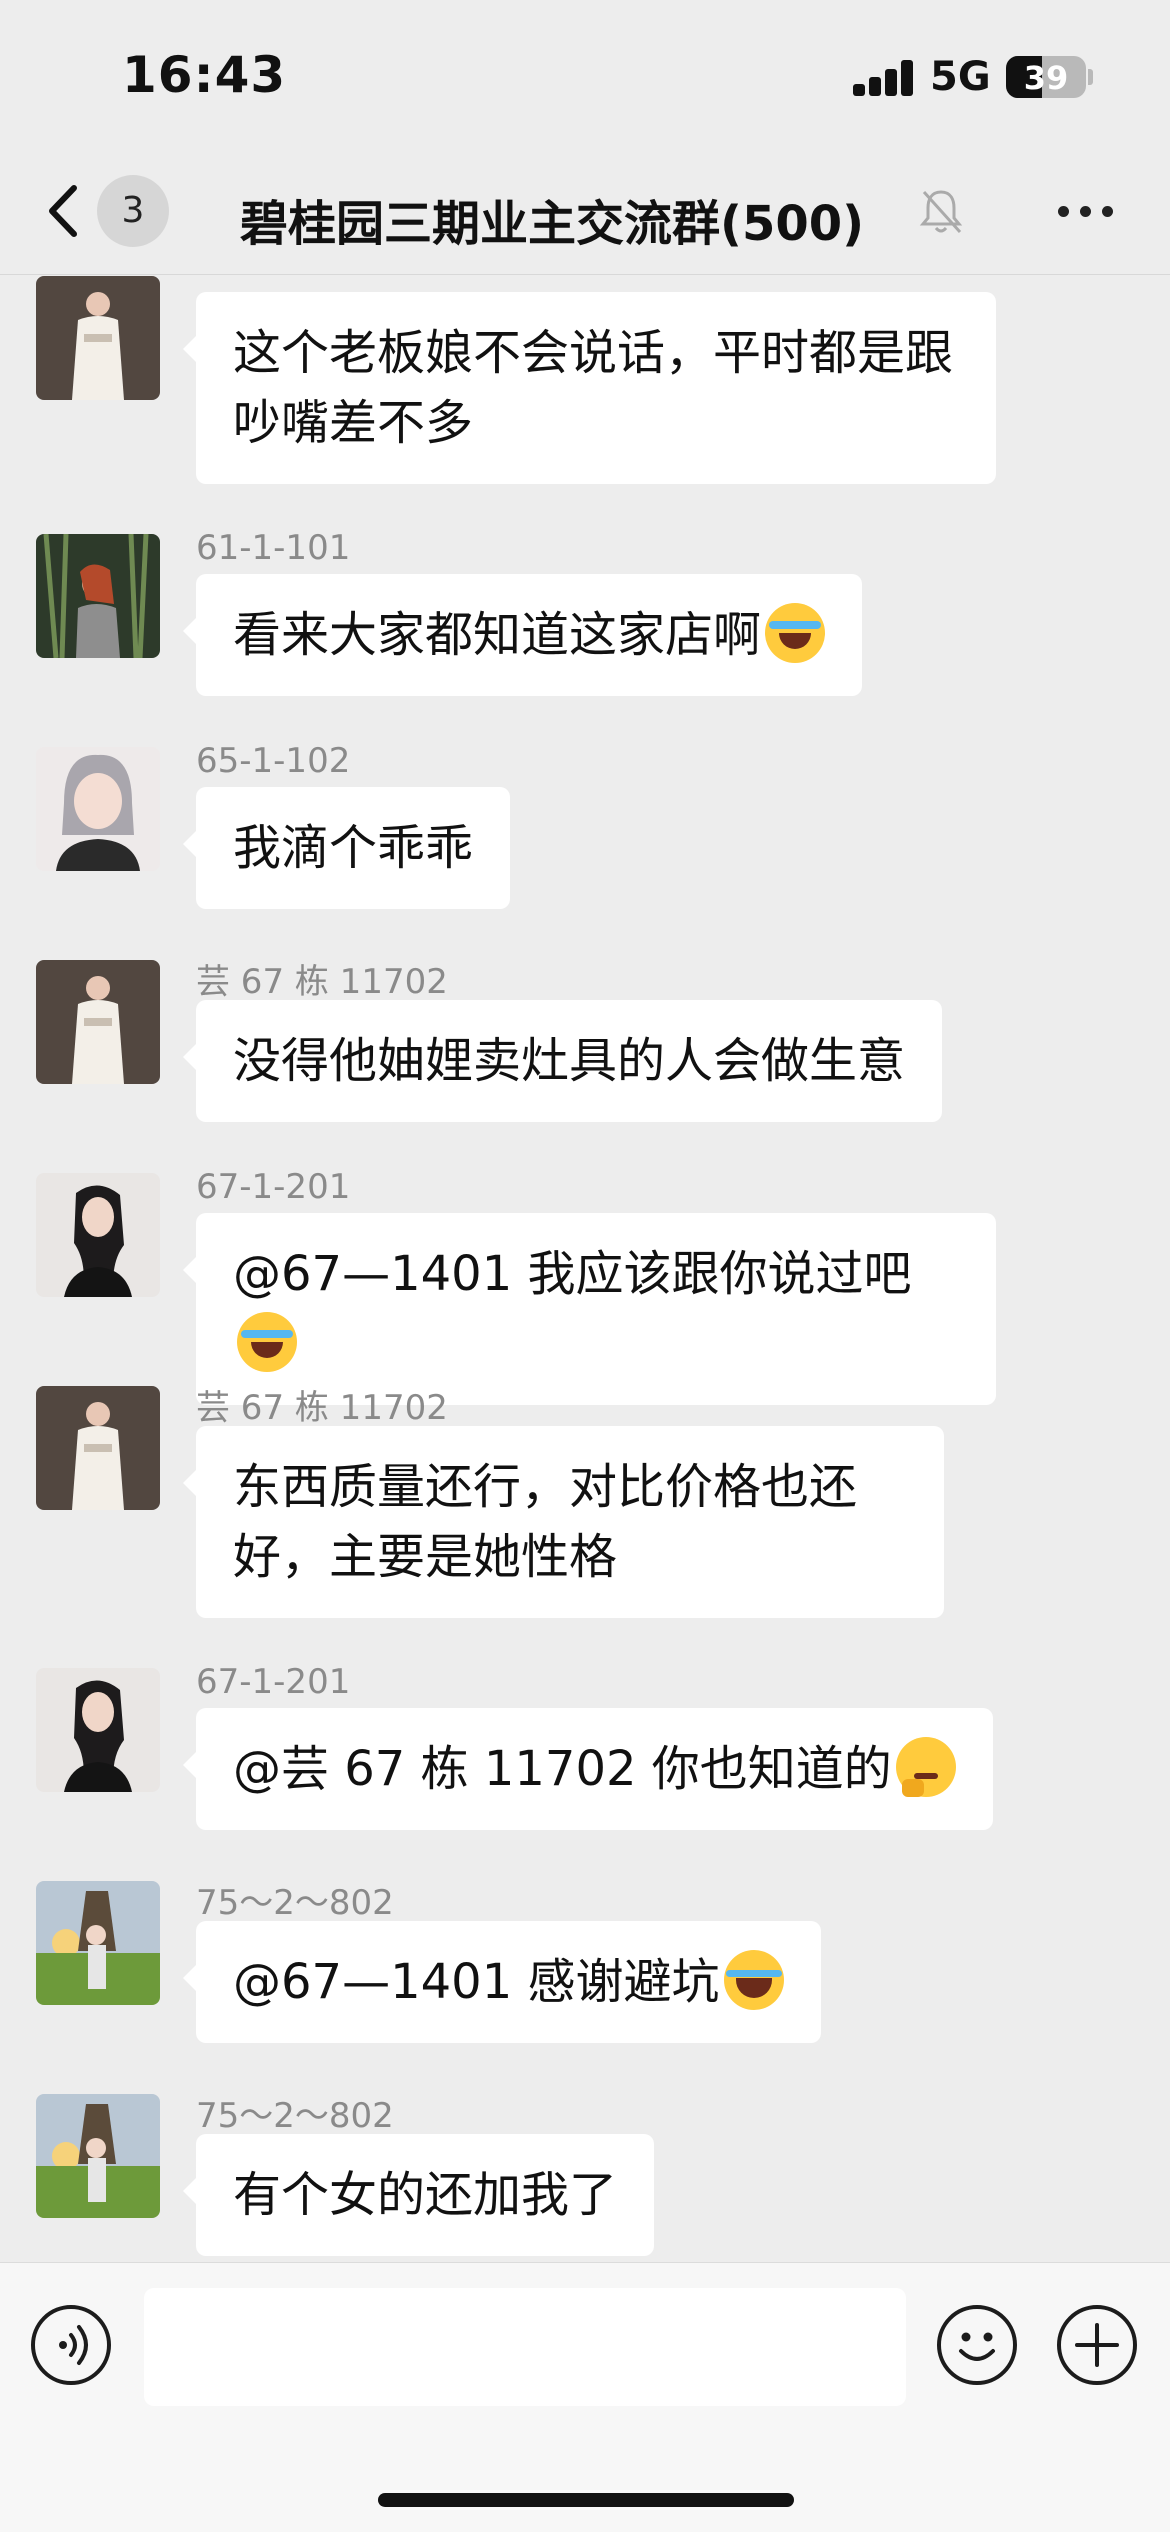 This screenshot has width=1170, height=2532. What do you see at coordinates (545, 1522) in the screenshot?
I see `message-text: 东西质量还行，对比价格也还好，主要是她性格` at bounding box center [545, 1522].